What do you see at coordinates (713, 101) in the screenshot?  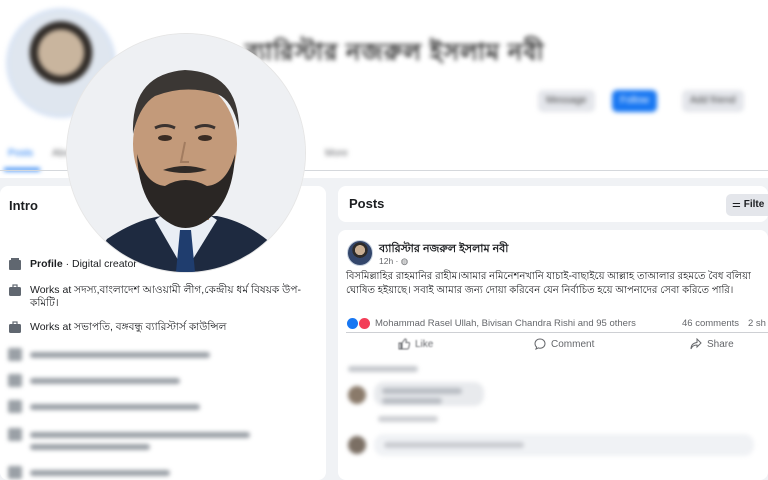 I see `add-friend-button: Add friend` at bounding box center [713, 101].